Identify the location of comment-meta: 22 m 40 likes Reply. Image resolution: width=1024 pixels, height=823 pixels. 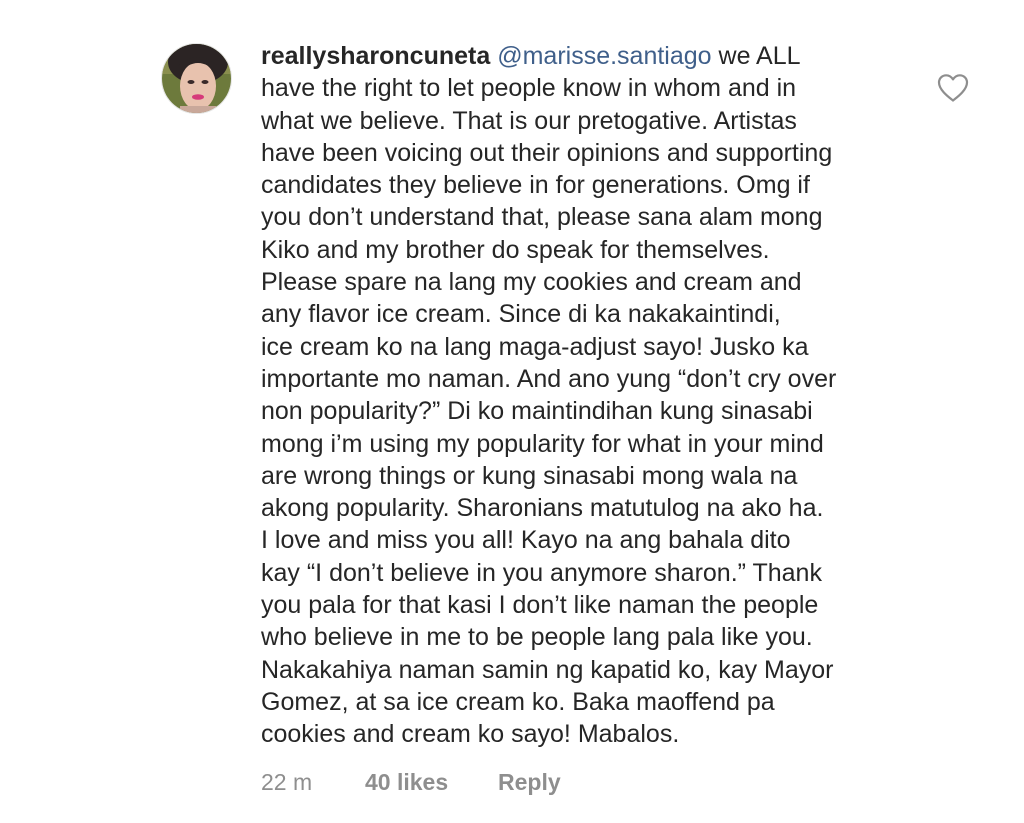
(411, 782).